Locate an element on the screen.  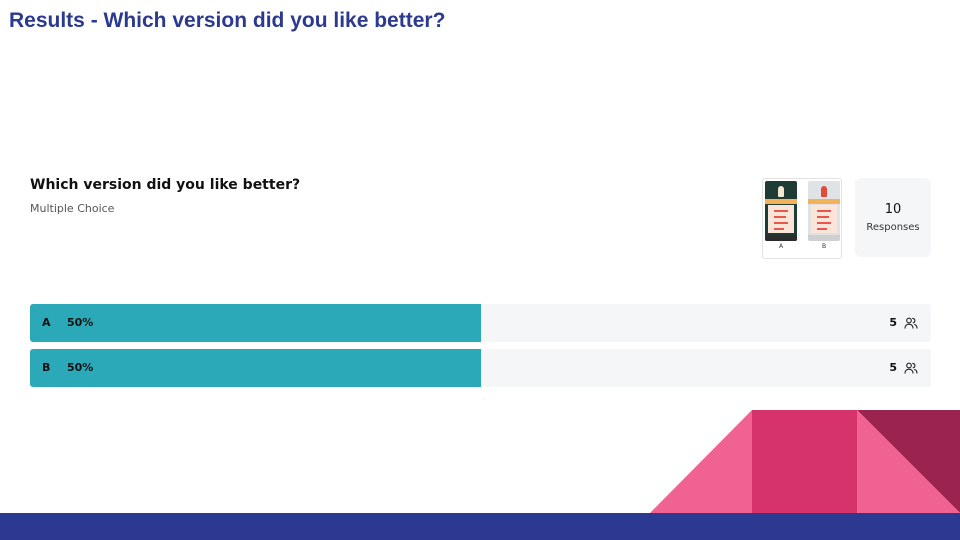
decor-magenta-block is located at coordinates (804, 461).